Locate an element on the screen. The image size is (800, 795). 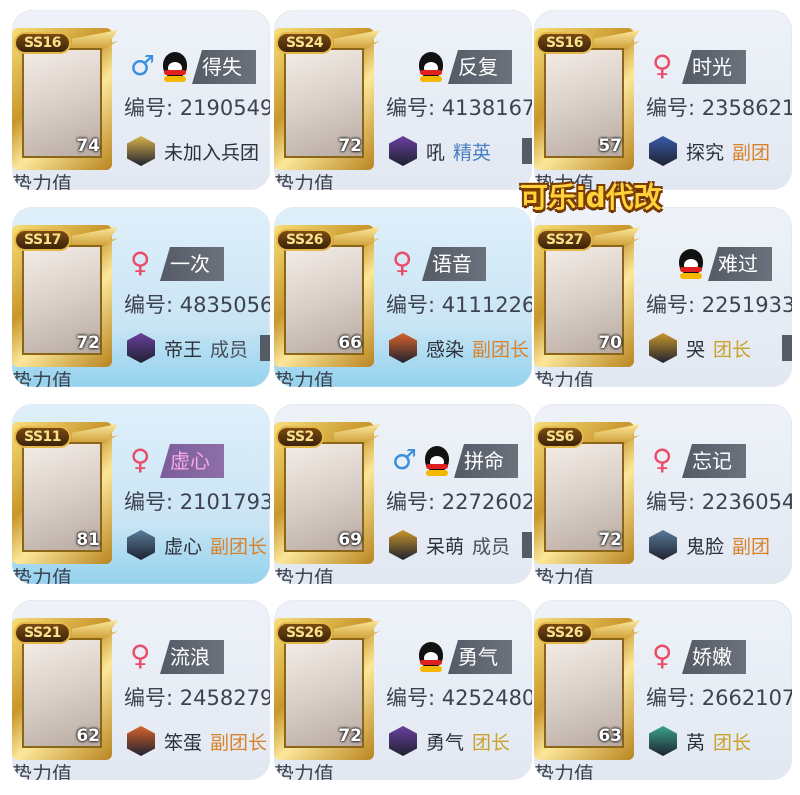
profile-card: SS26 66 ♀ 语音编号: 41112263 感染副团长势力值 is located at coordinates (403, 297).